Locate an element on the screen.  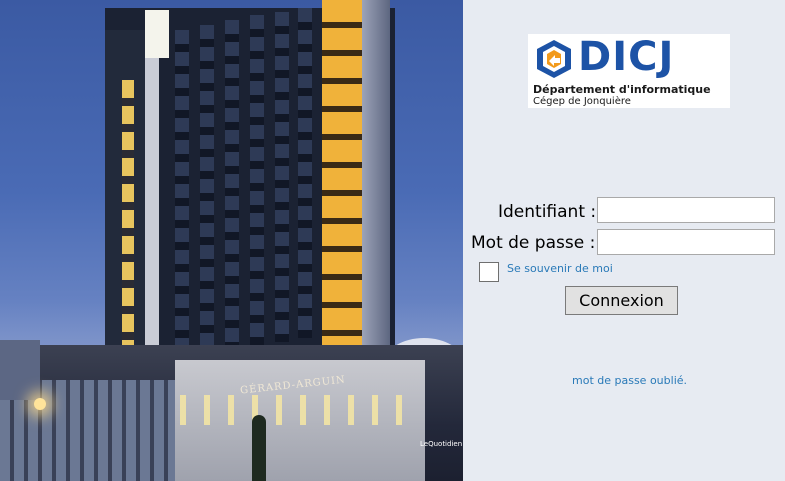
username-input is located at coordinates (686, 210).